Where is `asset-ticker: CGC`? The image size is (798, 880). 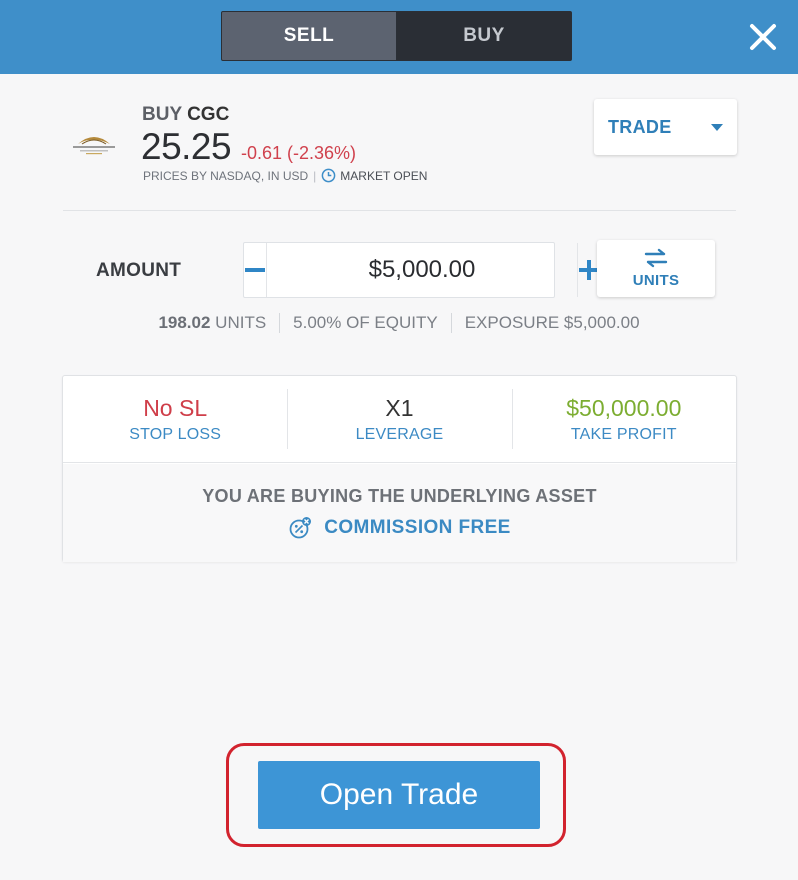 asset-ticker: CGC is located at coordinates (208, 114).